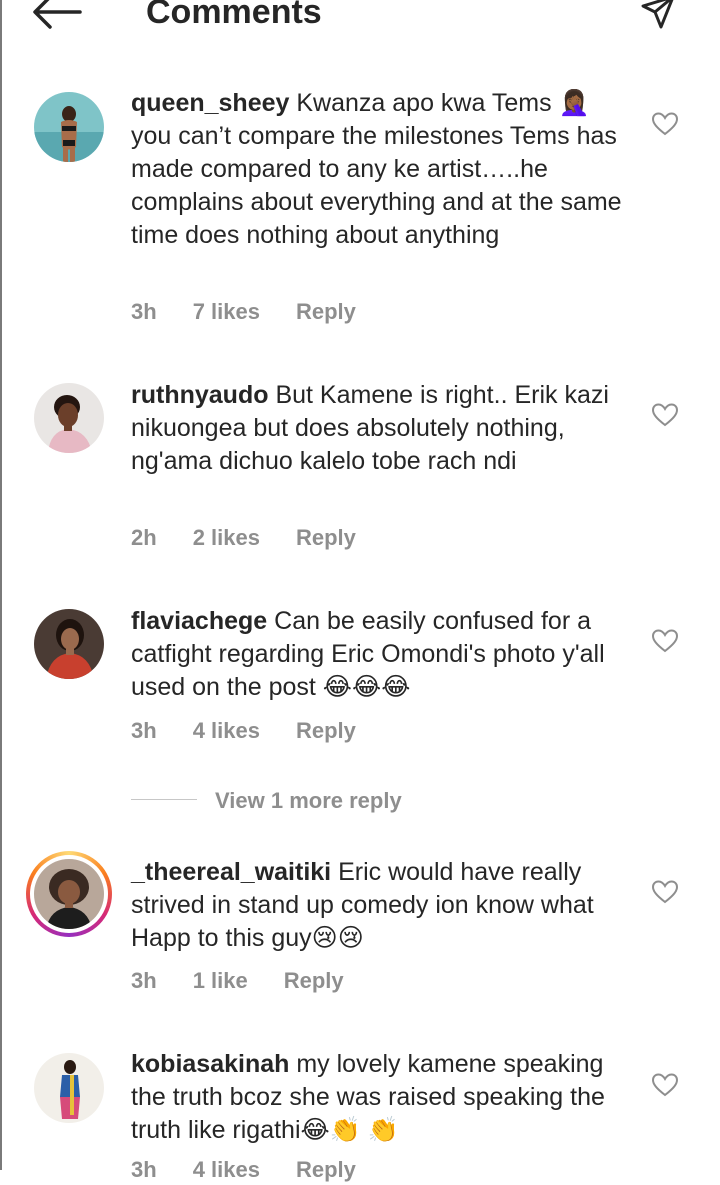  What do you see at coordinates (199, 621) in the screenshot?
I see `comment-username: flaviachege` at bounding box center [199, 621].